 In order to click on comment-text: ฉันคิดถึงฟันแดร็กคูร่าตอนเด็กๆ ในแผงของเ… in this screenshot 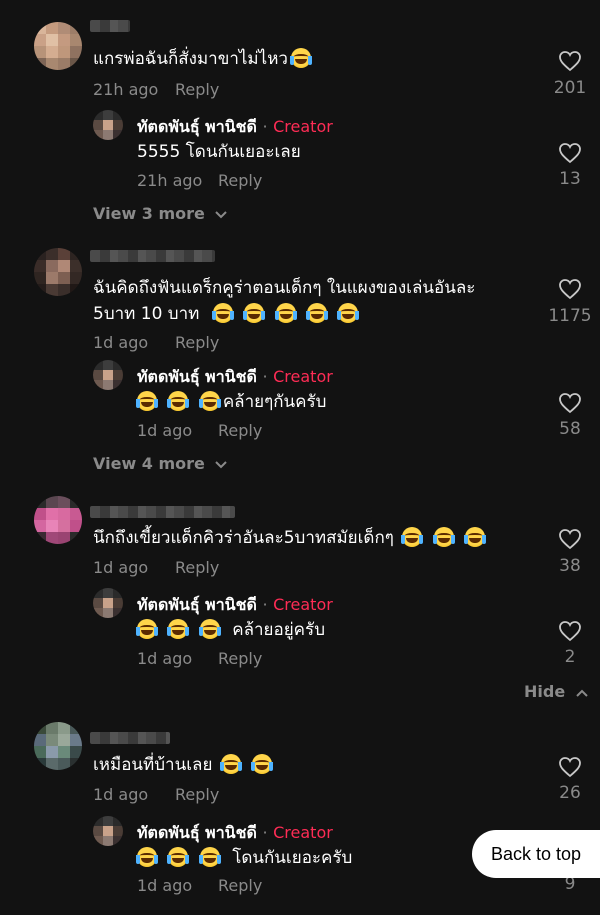, I will do `click(284, 301)`.